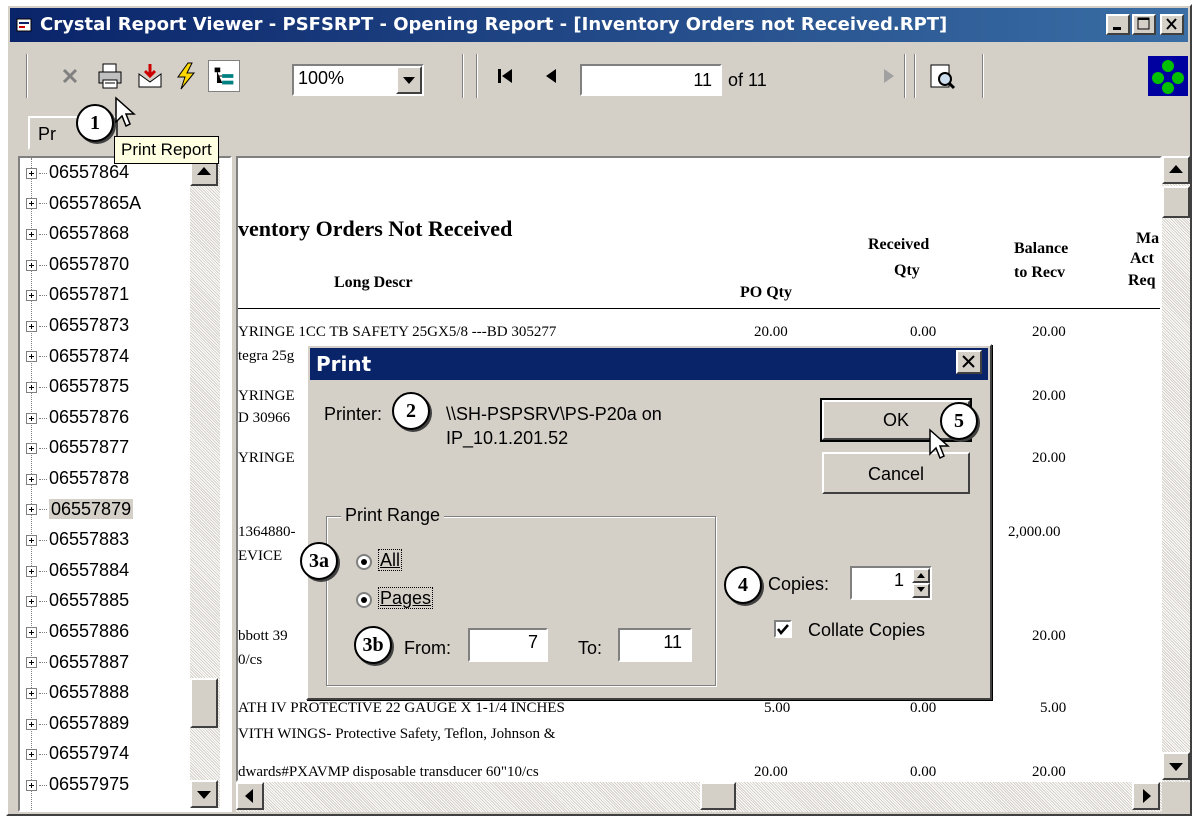 The image size is (1198, 820). Describe the element at coordinates (77, 329) in the screenshot. I see `tree-item: 06557873` at that location.